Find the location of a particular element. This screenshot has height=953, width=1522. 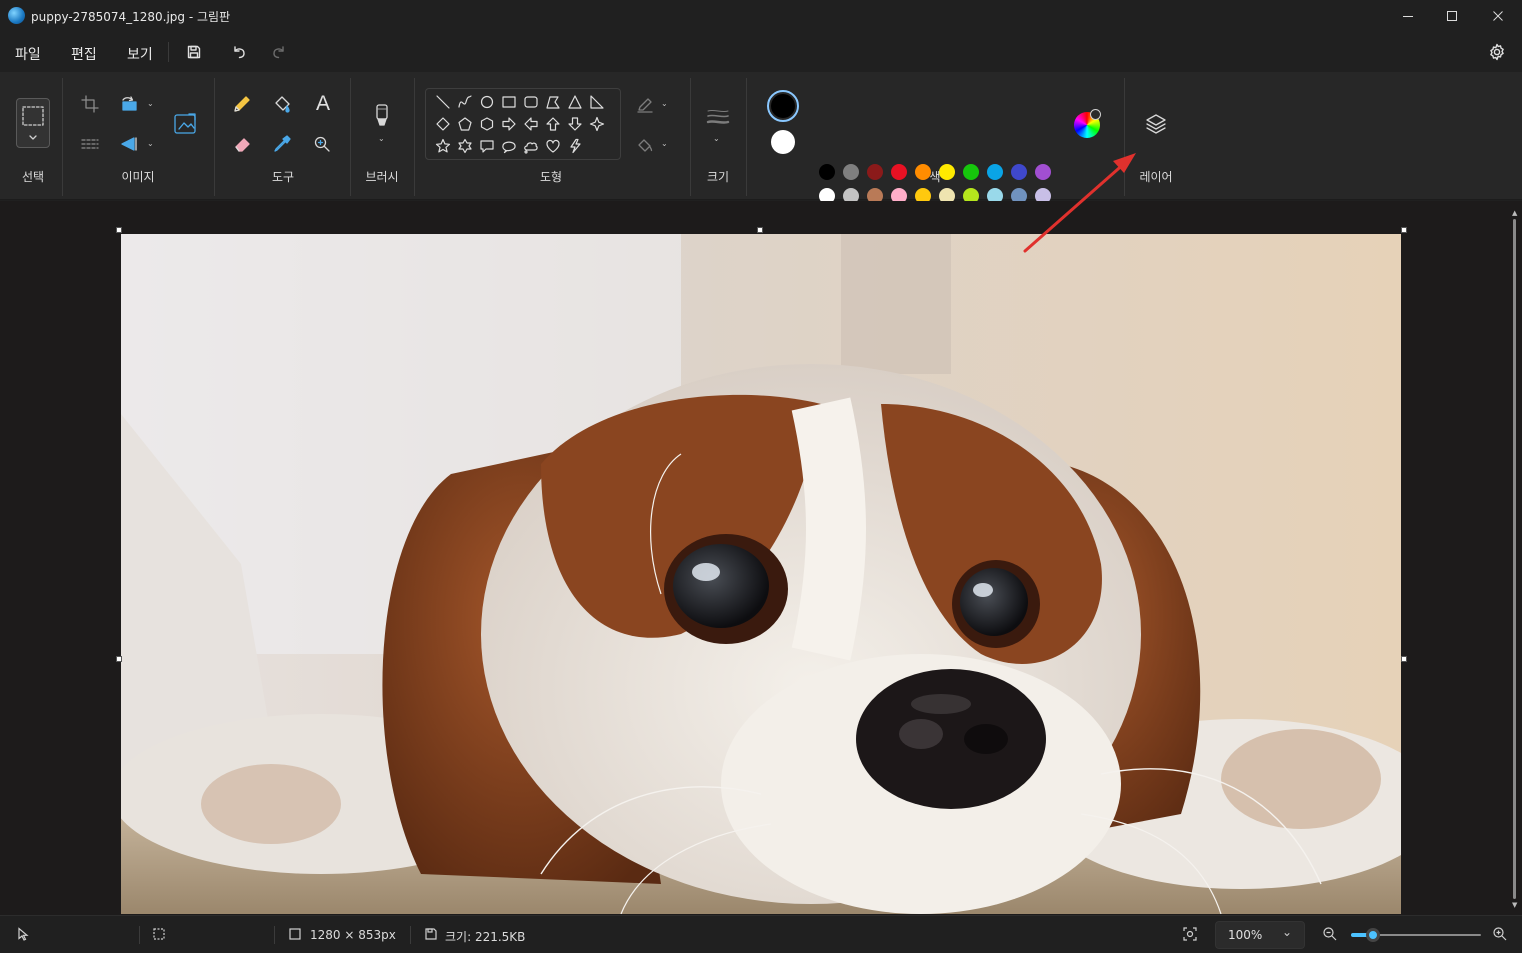

cursor-arrow-icon is located at coordinates (23, 934).